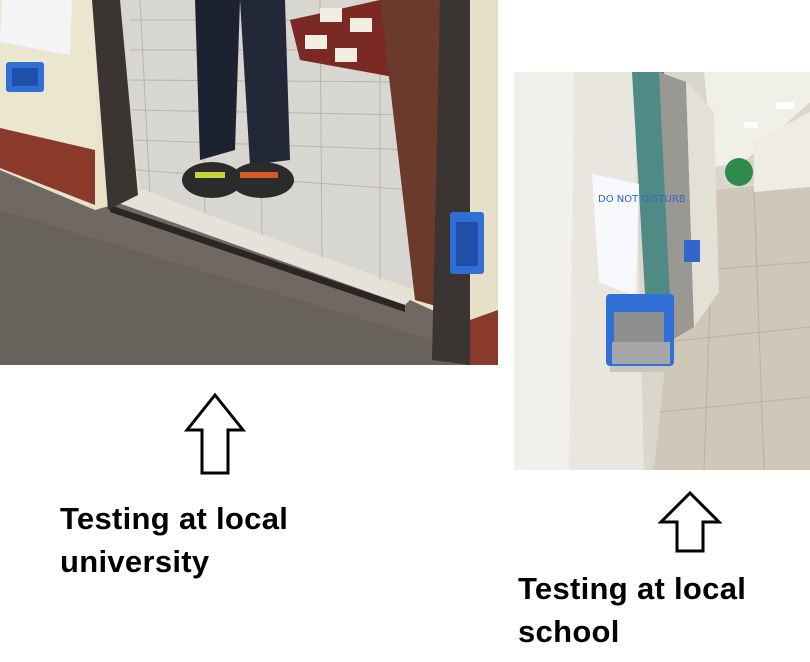 This screenshot has height=662, width=810. What do you see at coordinates (632, 610) in the screenshot?
I see `school-caption: Testing at local school` at bounding box center [632, 610].